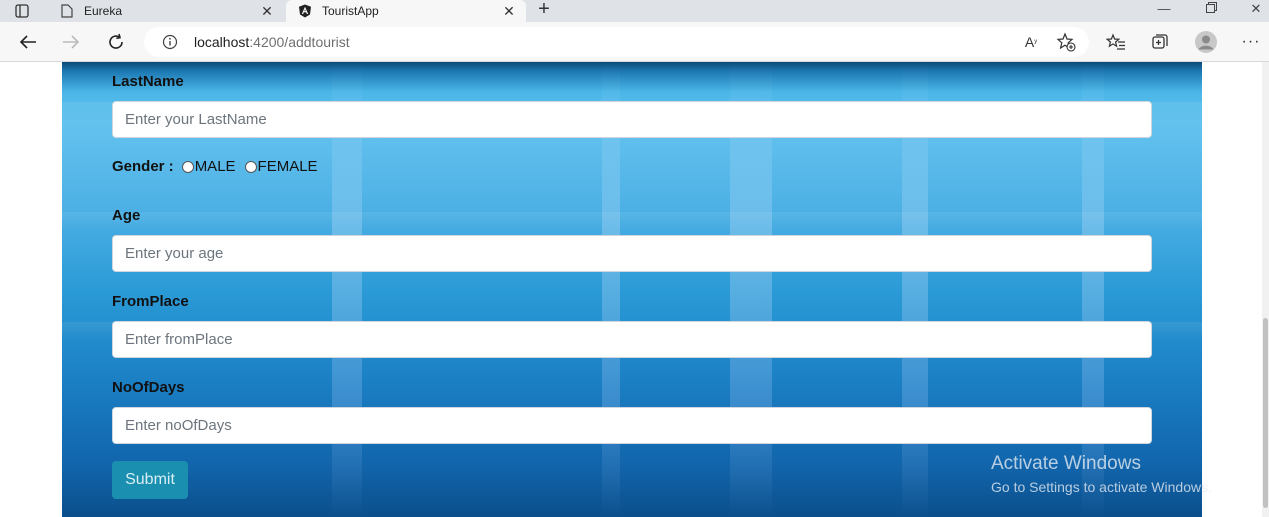  Describe the element at coordinates (1066, 42) in the screenshot. I see `add-favorite-icon` at that location.